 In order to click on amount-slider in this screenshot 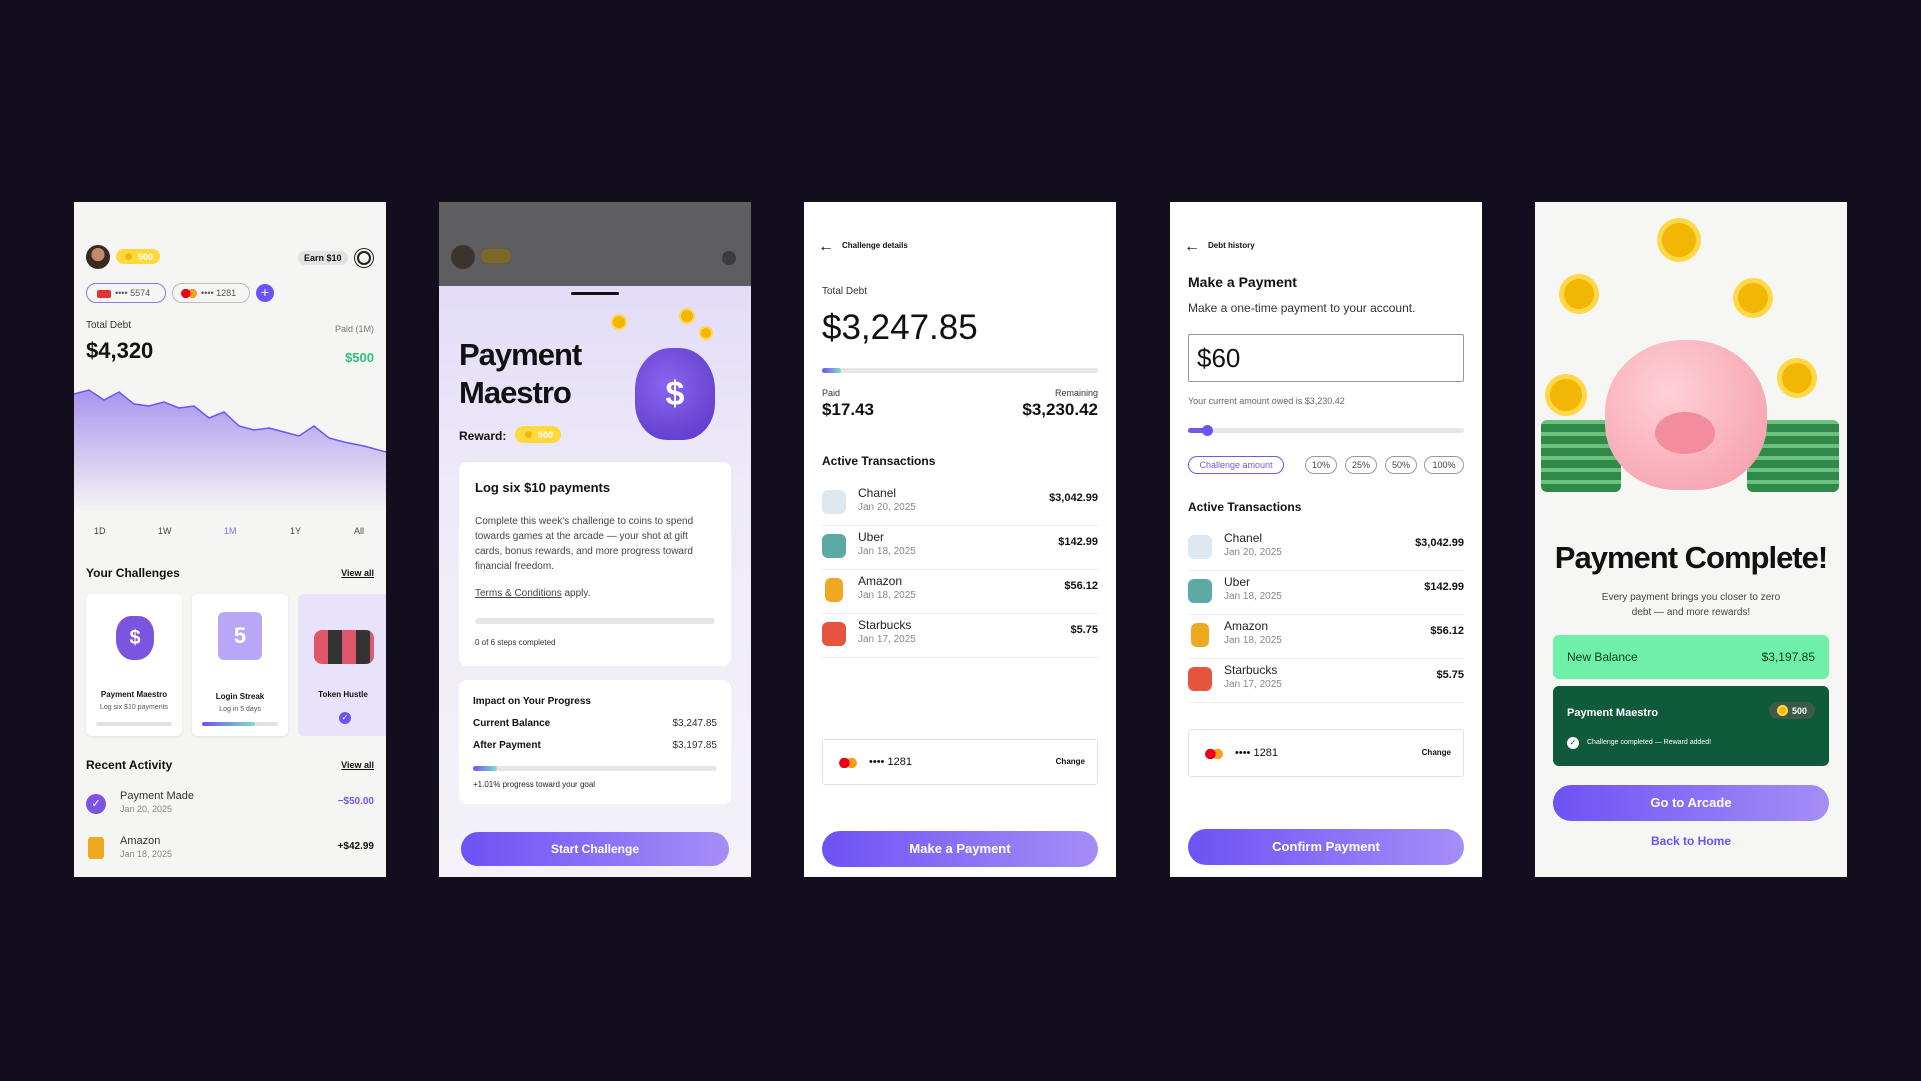, I will do `click(1326, 430)`.